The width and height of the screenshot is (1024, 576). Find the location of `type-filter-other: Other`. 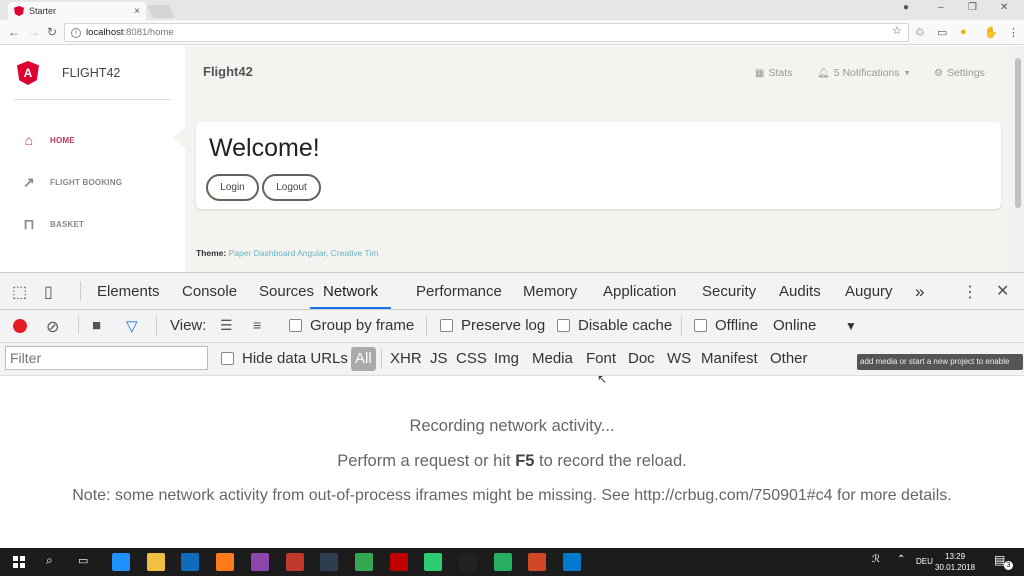

type-filter-other: Other is located at coordinates (789, 358).